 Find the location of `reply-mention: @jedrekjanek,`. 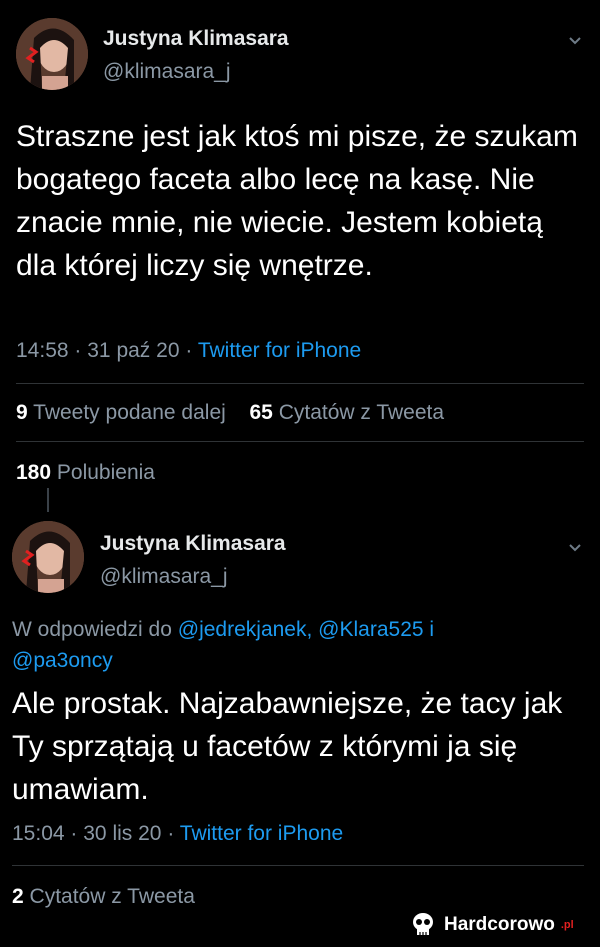

reply-mention: @jedrekjanek, is located at coordinates (245, 629).